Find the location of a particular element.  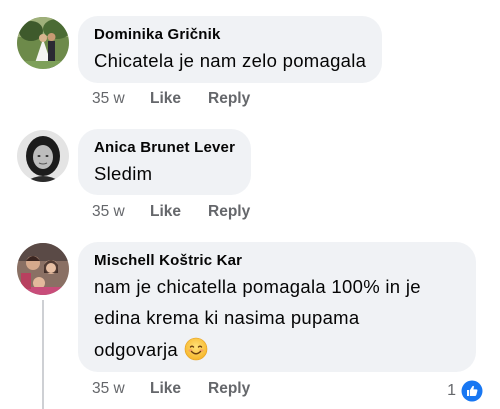

comment-text-line-3-words: odgovarja is located at coordinates (136, 349).